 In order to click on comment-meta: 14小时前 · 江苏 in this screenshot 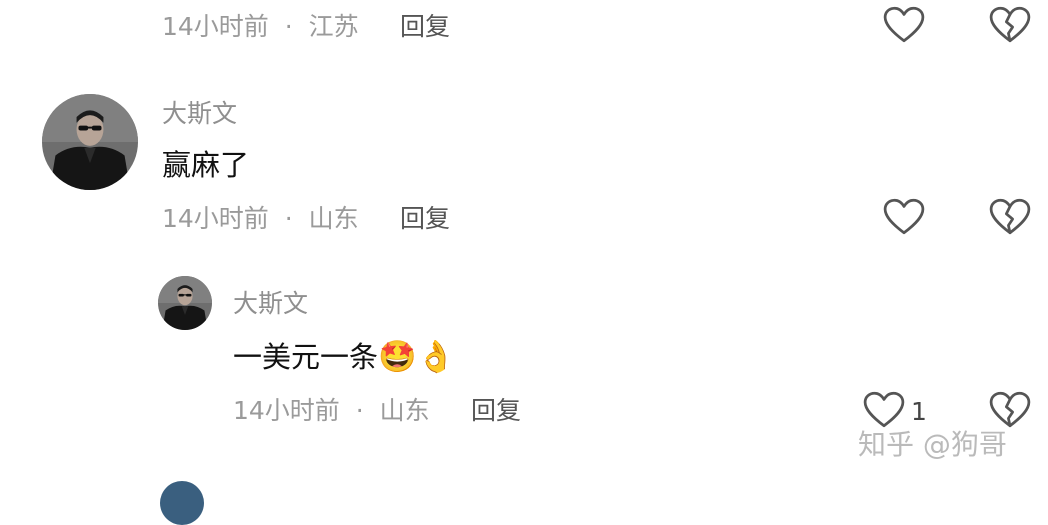, I will do `click(260, 26)`.